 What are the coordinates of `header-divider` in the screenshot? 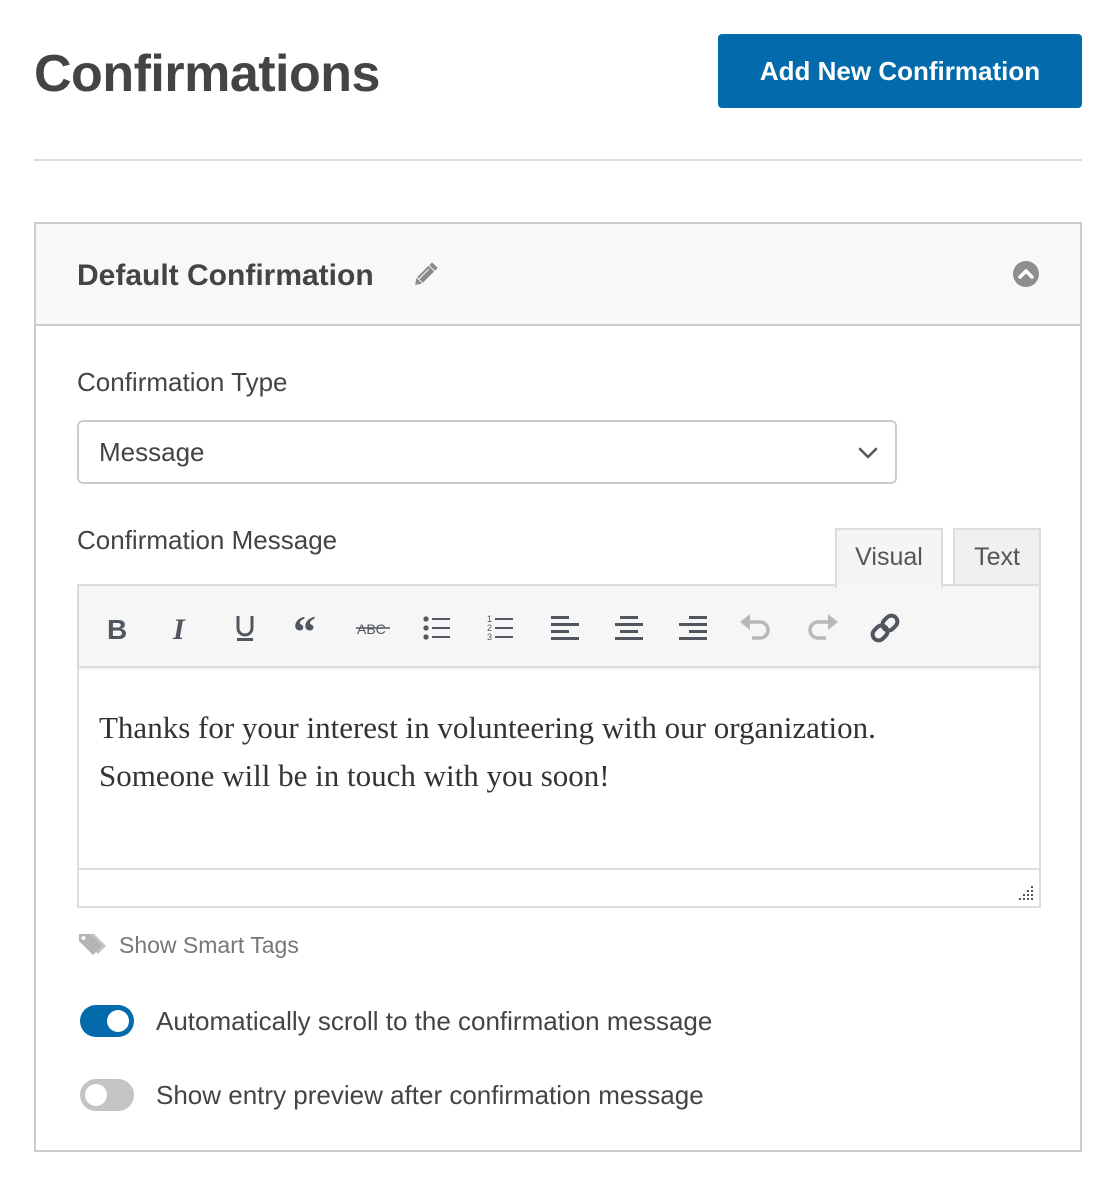 It's located at (558, 160).